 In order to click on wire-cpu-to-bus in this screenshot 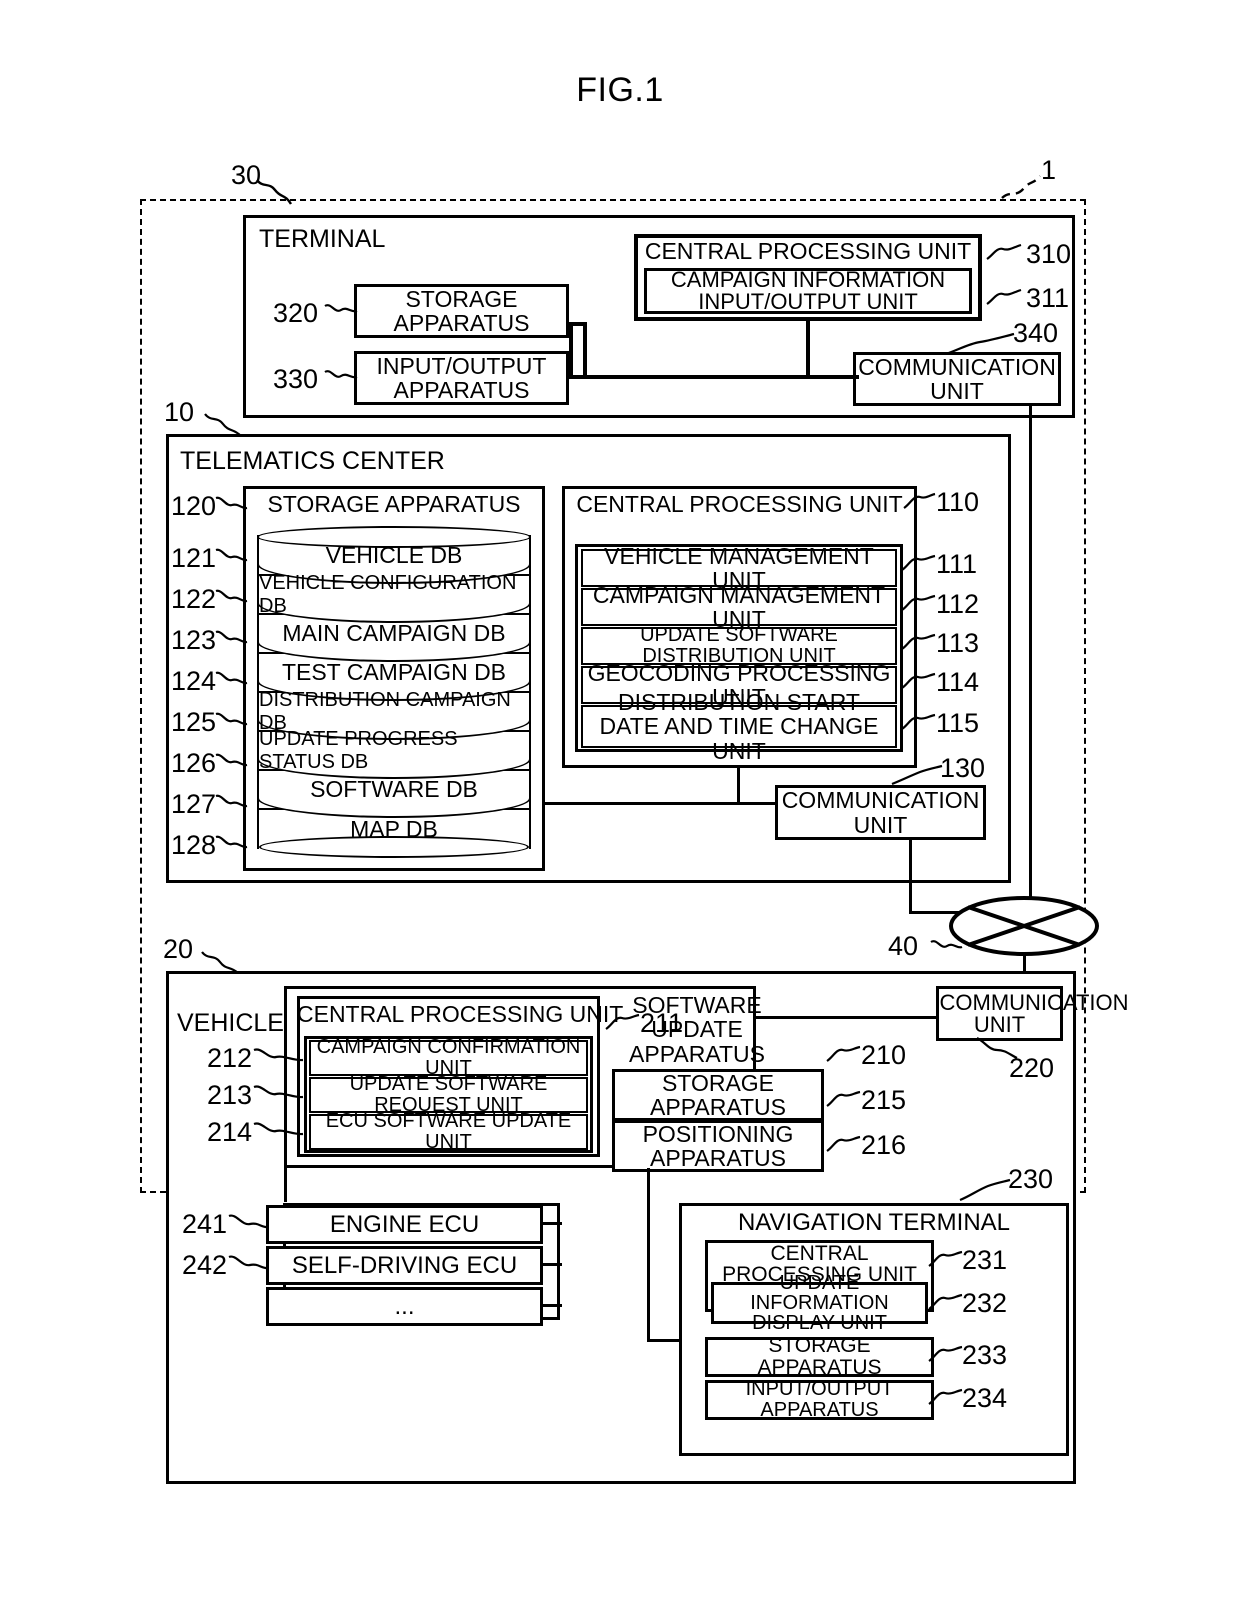, I will do `click(808, 349)`.